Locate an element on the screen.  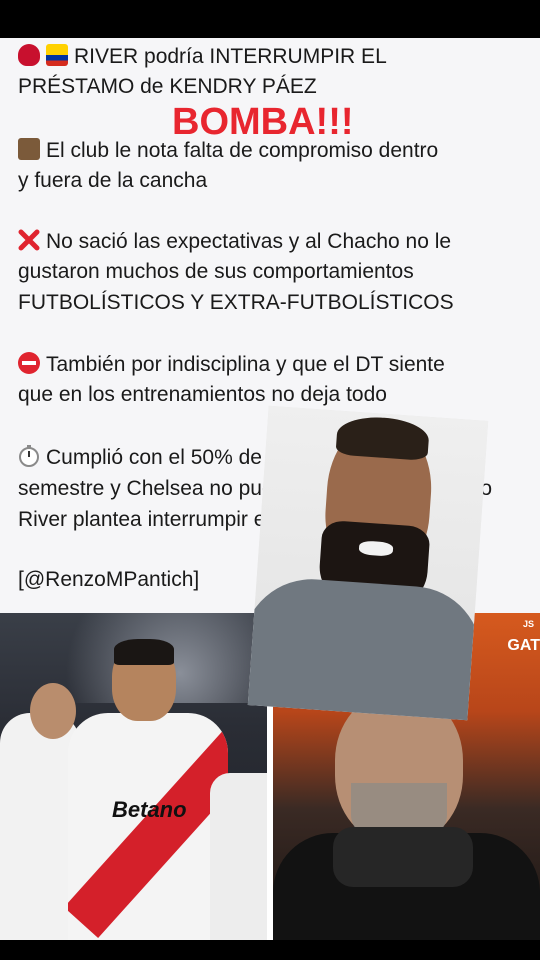
paragraph-3-line-2: que en los entrenamientos no deja todo is located at coordinates (202, 394).